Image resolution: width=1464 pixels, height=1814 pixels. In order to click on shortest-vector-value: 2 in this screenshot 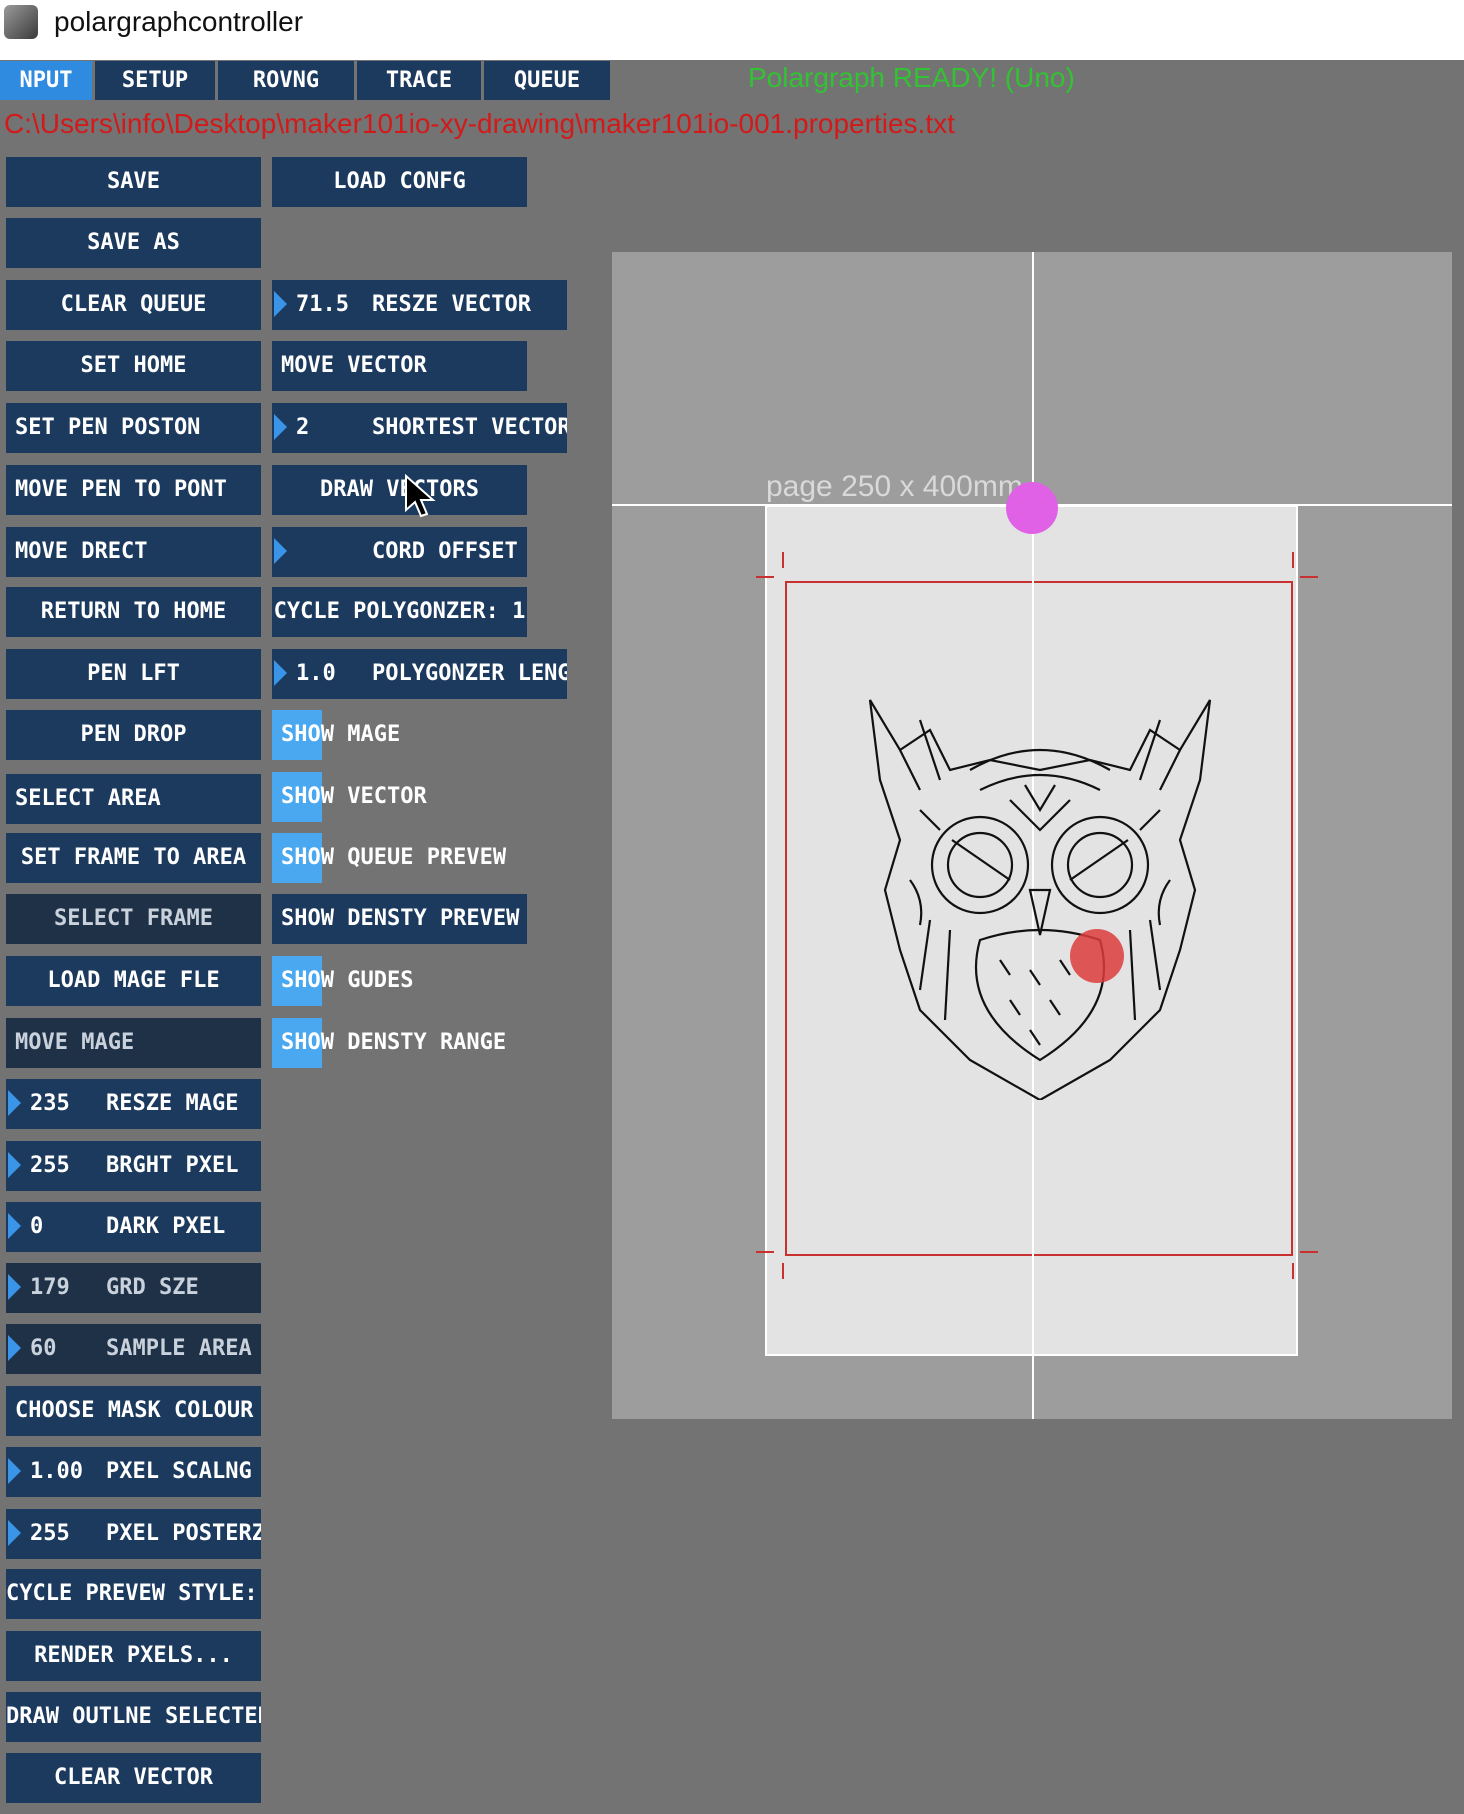, I will do `click(303, 427)`.